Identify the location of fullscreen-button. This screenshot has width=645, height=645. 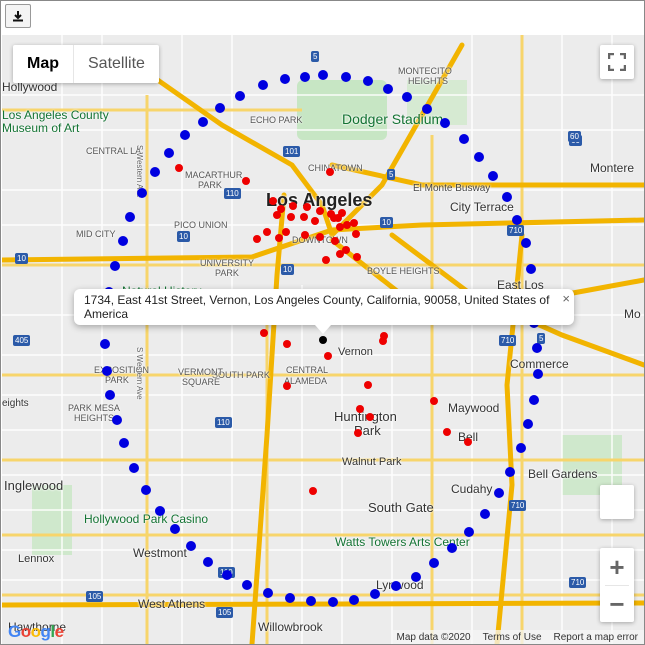
(617, 62).